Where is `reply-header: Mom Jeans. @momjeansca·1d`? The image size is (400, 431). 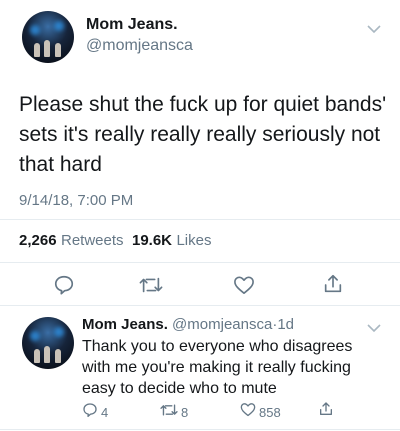
reply-header: Mom Jeans. @momjeansca·1d is located at coordinates (188, 324).